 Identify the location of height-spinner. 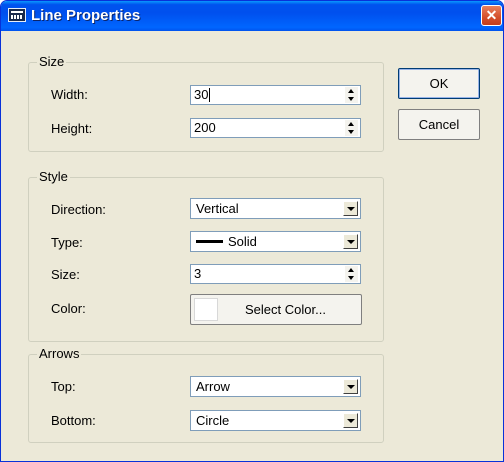
(351, 128).